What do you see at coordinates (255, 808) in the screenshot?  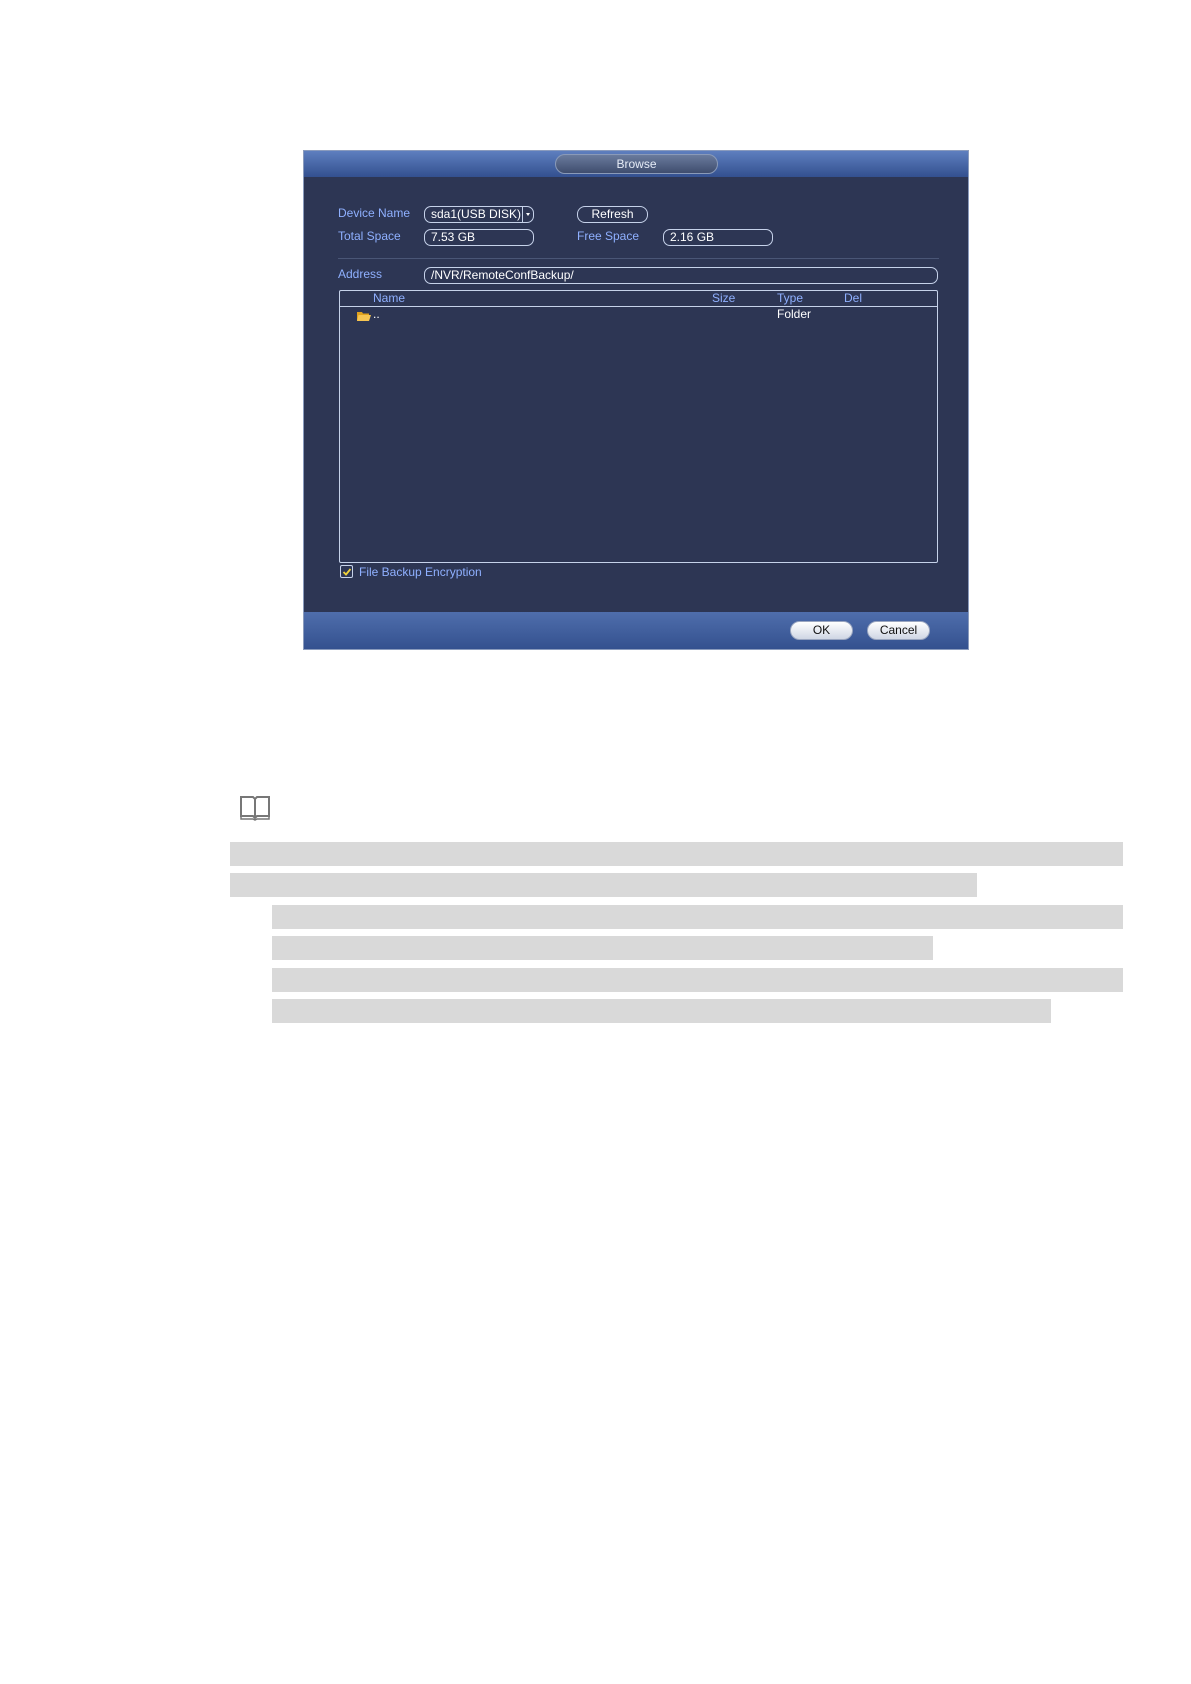 I see `book-icon` at bounding box center [255, 808].